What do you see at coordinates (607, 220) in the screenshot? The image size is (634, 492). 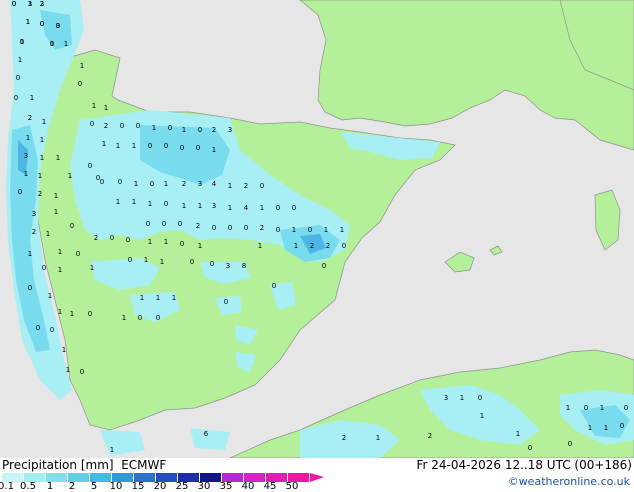 I see `land-sardinia` at bounding box center [607, 220].